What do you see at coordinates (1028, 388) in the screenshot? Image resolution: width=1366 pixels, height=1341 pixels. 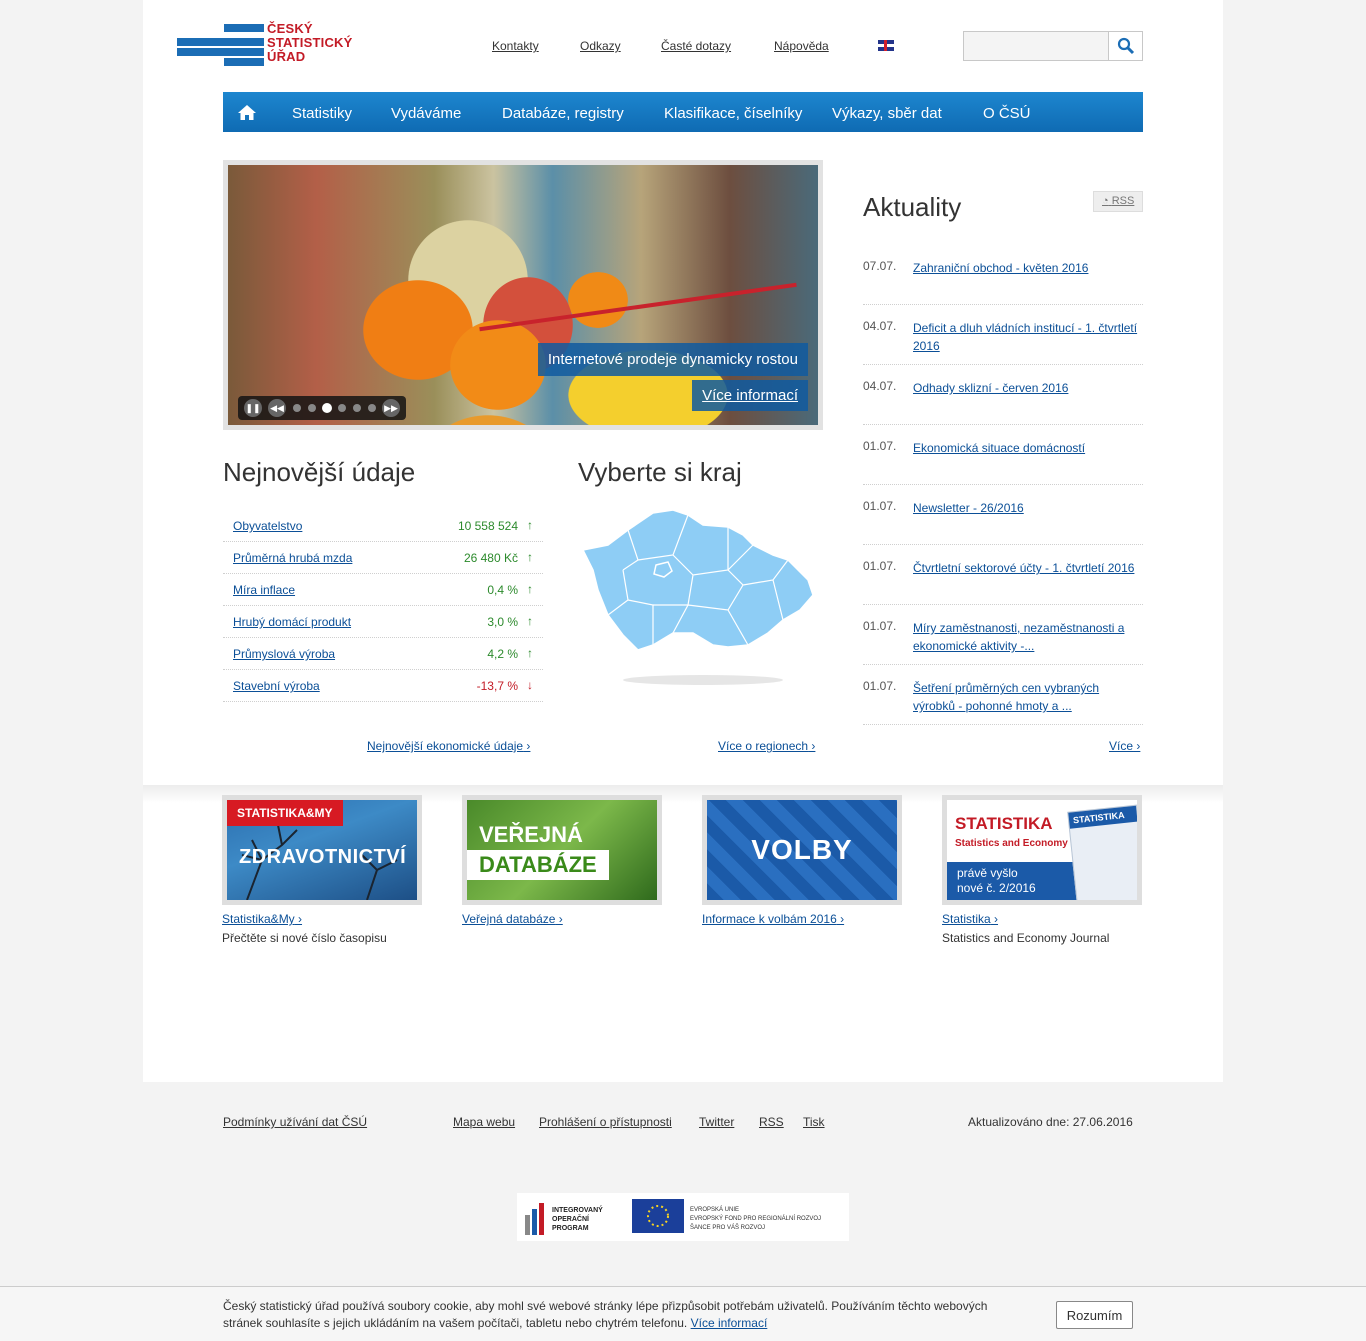 I see `news-link: Odhady sklizní - červen 2016` at bounding box center [1028, 388].